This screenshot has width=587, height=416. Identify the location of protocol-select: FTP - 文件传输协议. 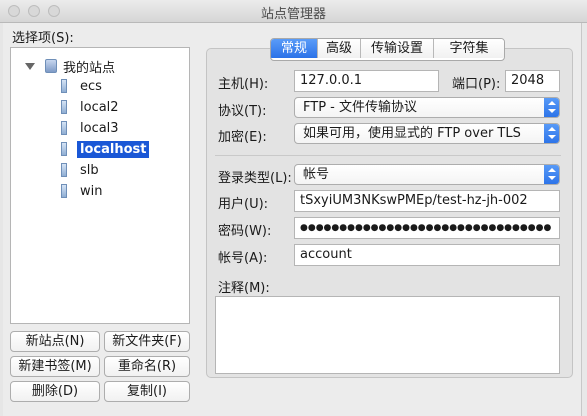
(427, 107).